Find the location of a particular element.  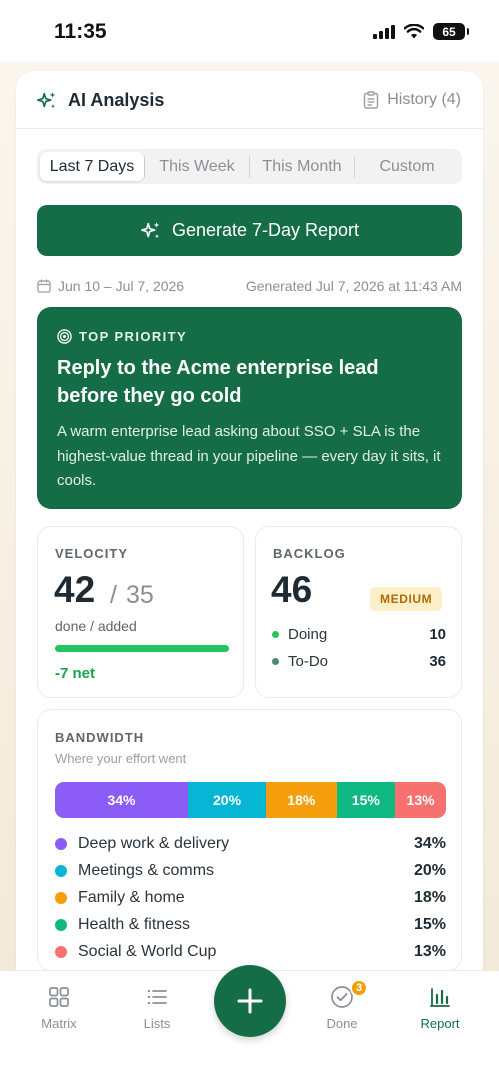

velocity-progress-fill is located at coordinates (142, 648).